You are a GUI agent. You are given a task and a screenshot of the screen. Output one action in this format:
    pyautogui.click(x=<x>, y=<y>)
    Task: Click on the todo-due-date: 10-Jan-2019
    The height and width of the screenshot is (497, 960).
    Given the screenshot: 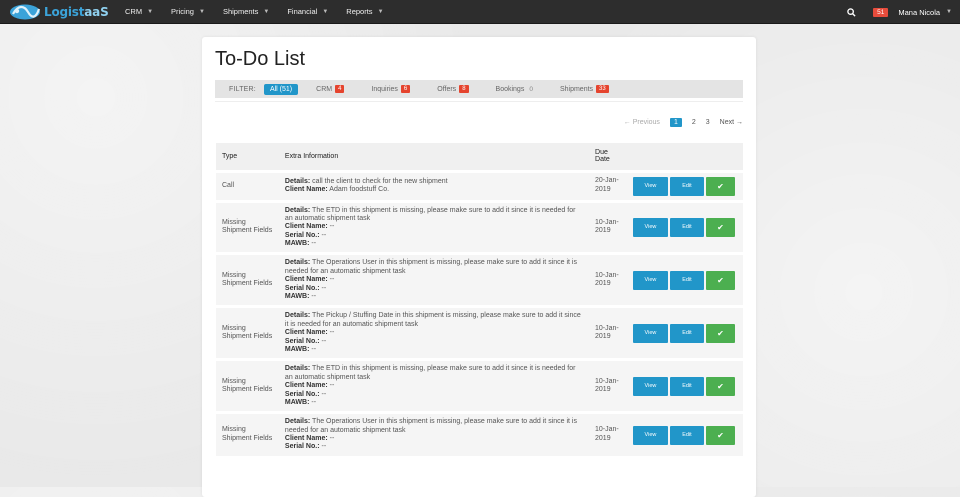 What is the action you would take?
    pyautogui.click(x=608, y=433)
    